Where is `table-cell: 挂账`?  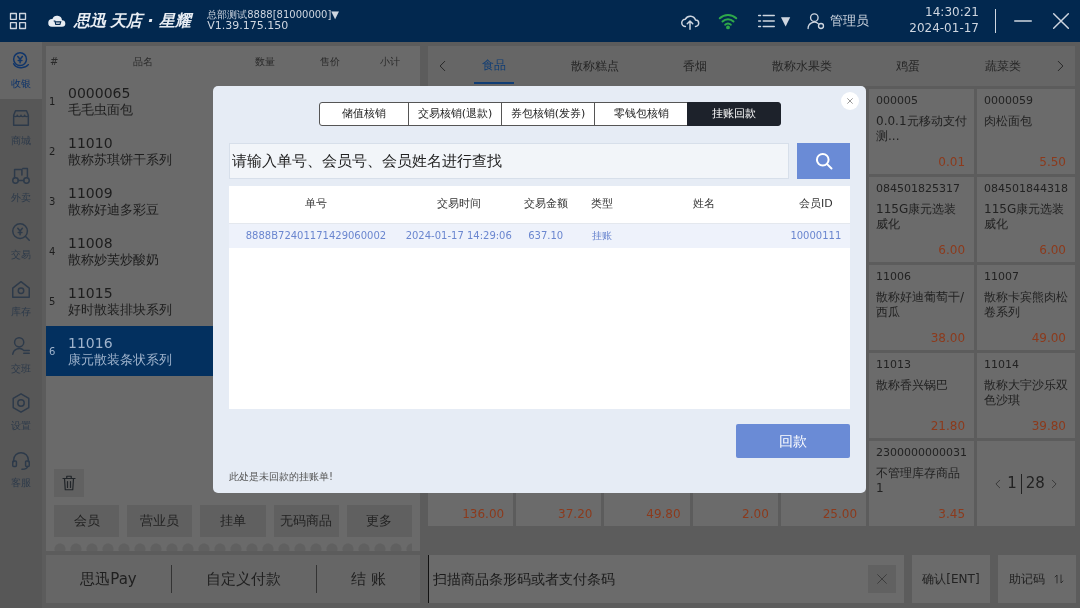
table-cell: 挂账 is located at coordinates (601, 236).